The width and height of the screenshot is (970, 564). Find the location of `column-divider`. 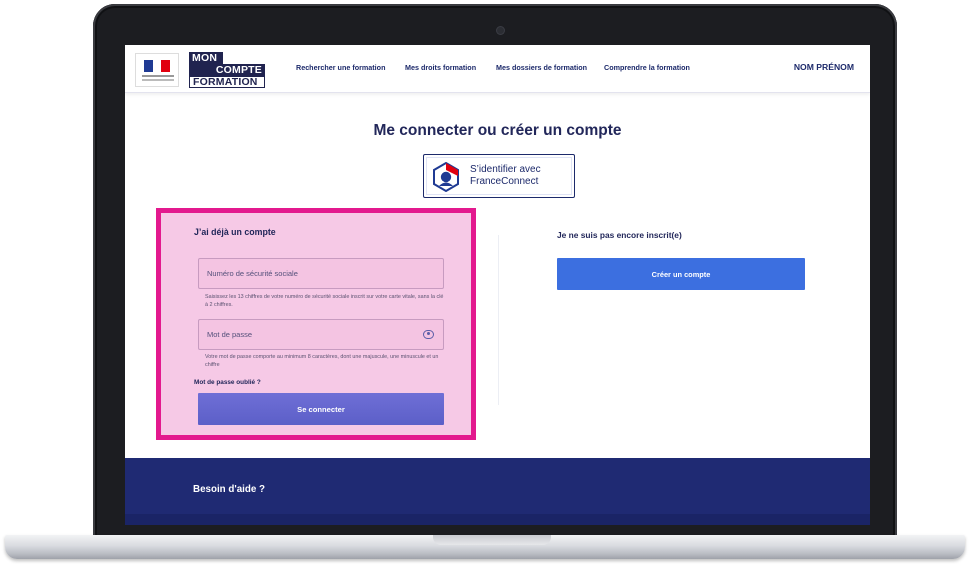

column-divider is located at coordinates (498, 320).